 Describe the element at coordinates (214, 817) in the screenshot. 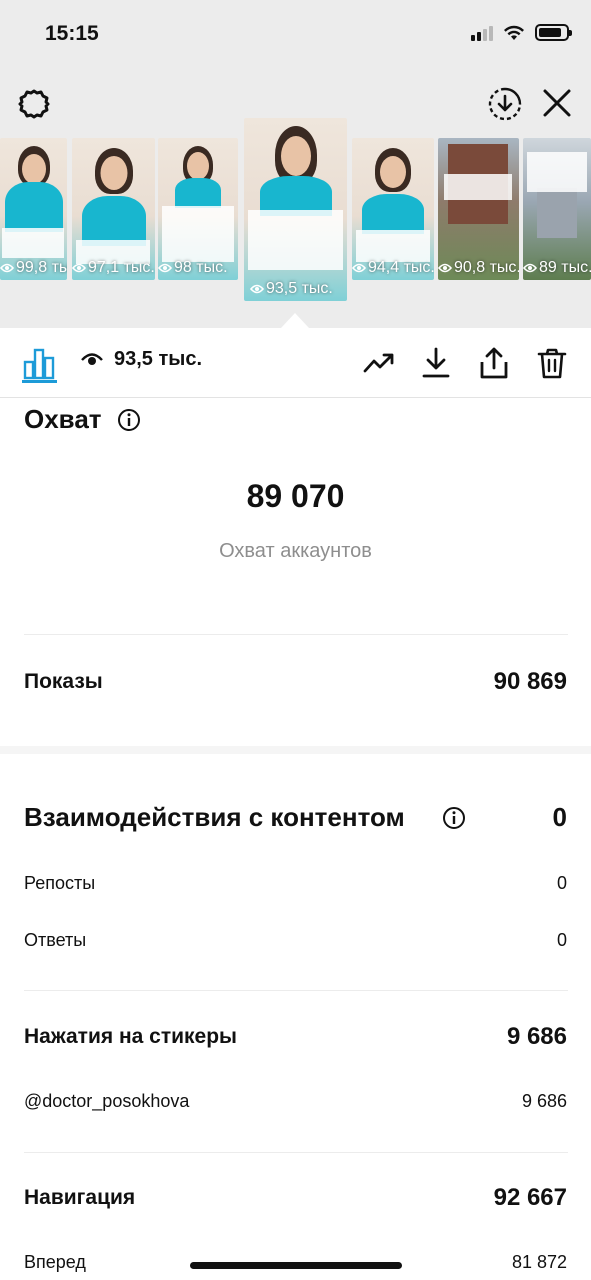

I see `interactions-title: Взаимодействия с контентом` at that location.